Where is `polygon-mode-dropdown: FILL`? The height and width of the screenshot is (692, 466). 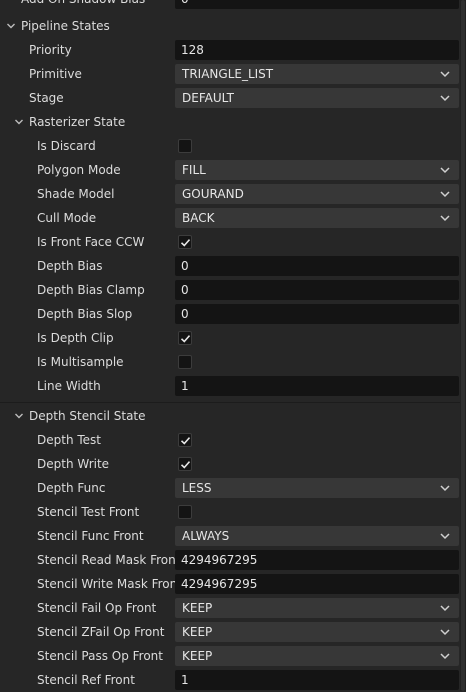
polygon-mode-dropdown: FILL is located at coordinates (317, 170).